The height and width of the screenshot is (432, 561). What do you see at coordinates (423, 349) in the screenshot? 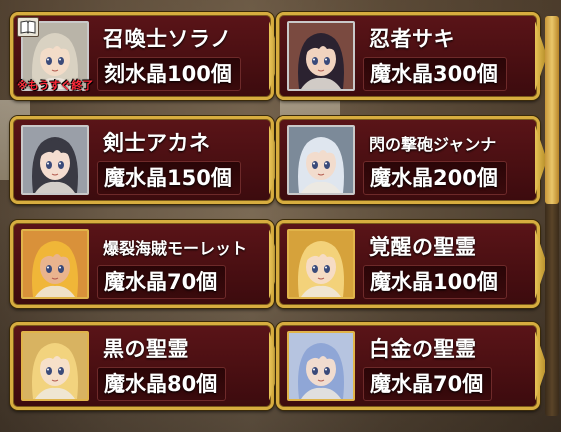
I see `character-name: 白金の聖霊` at bounding box center [423, 349].